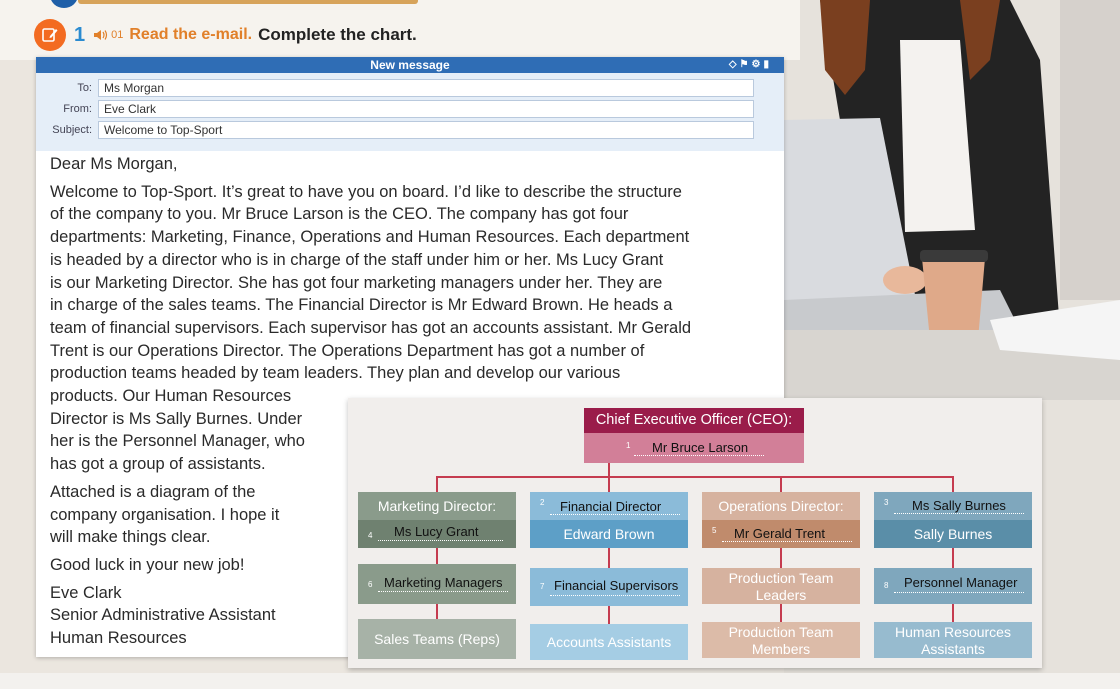 The image size is (1120, 689). What do you see at coordinates (714, 530) in the screenshot?
I see `operations-name-number: 5` at bounding box center [714, 530].